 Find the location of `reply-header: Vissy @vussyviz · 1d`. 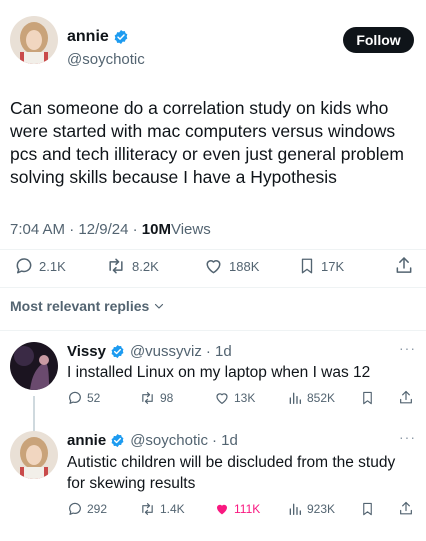

reply-header: Vissy @vussyviz · 1d is located at coordinates (149, 351).